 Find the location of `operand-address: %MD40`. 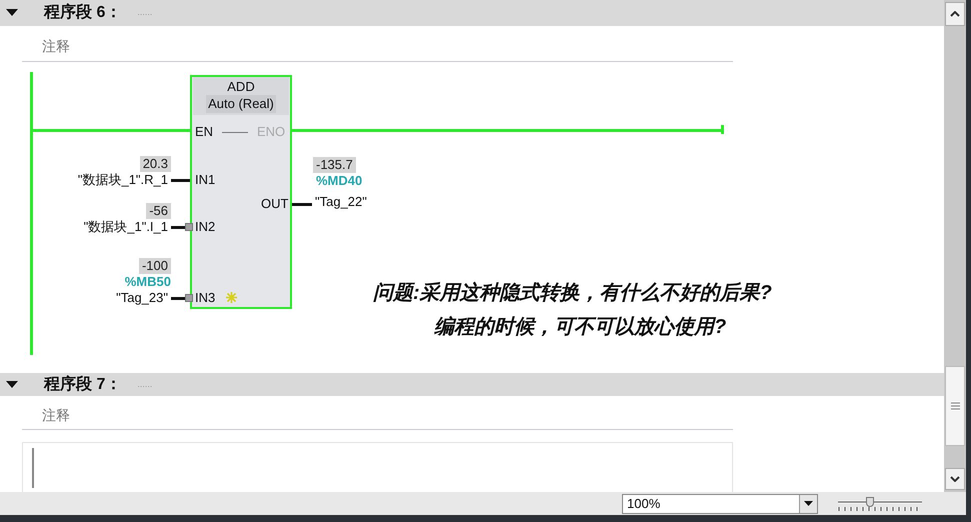

operand-address: %MD40 is located at coordinates (339, 181).